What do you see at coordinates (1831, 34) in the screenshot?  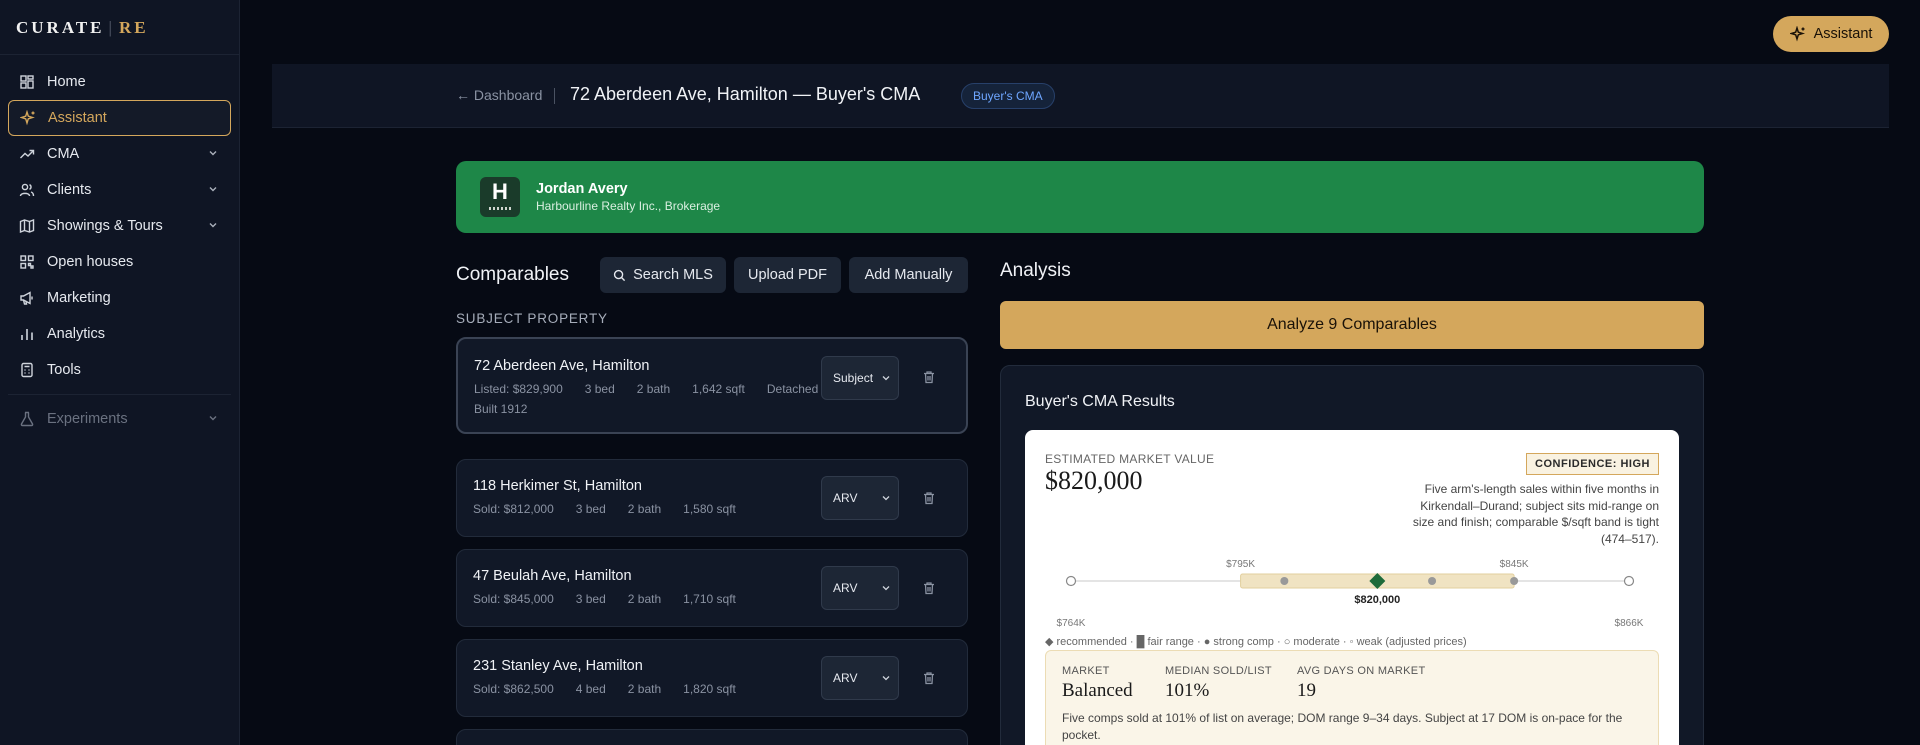 I see `assistant-button: Assistant` at bounding box center [1831, 34].